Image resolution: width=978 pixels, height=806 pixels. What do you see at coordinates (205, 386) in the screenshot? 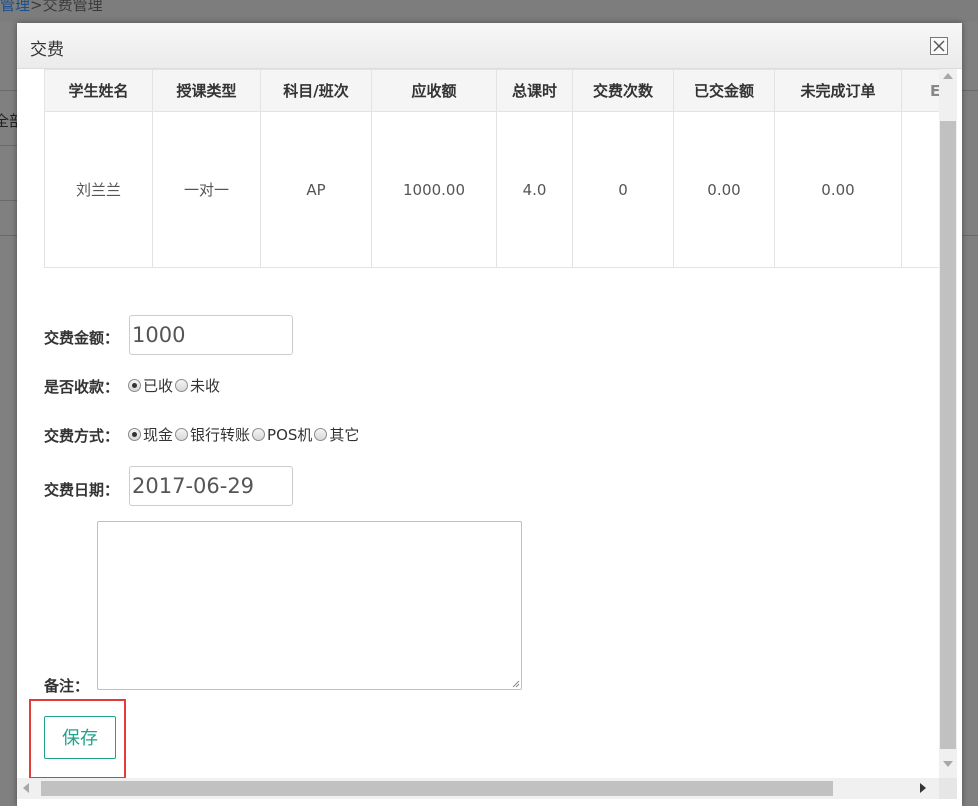
I see `radio-label: 未收` at bounding box center [205, 386].